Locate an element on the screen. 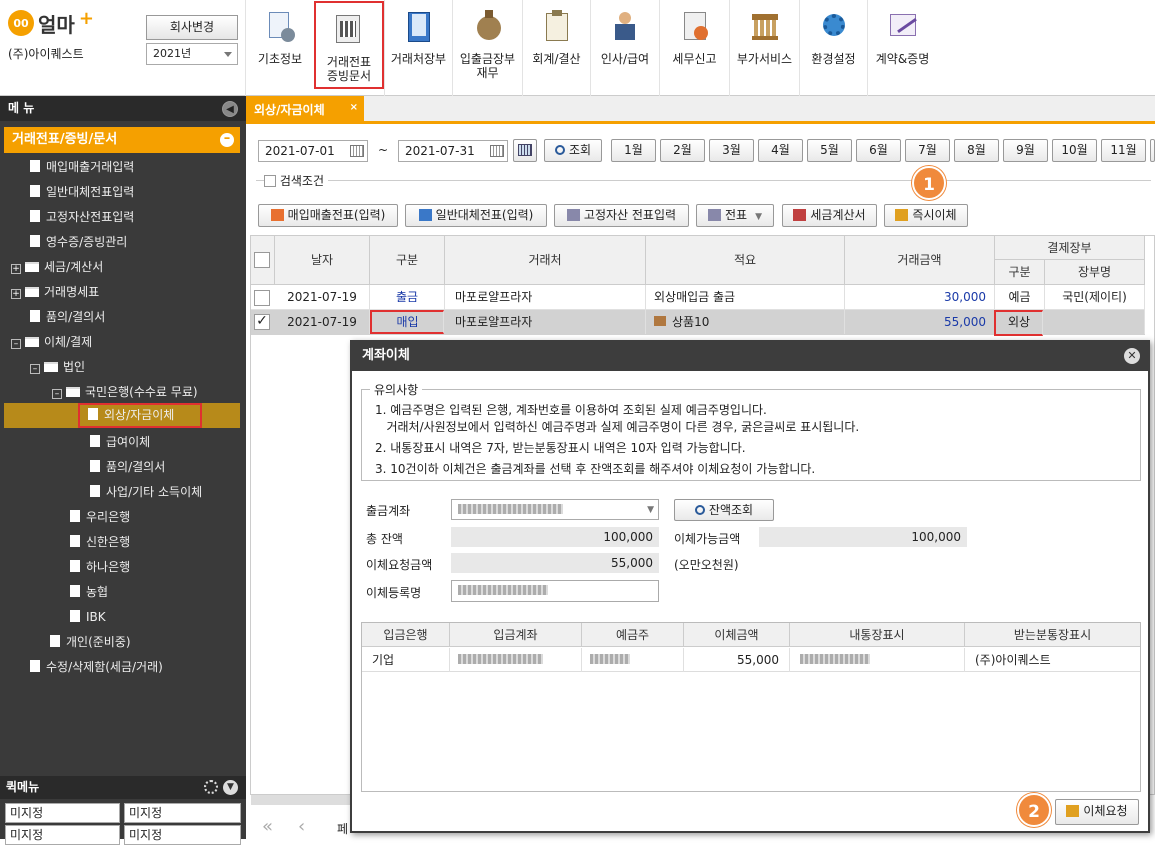 The image size is (1155, 845). menu-voucher: 거래전표 증빙문서 is located at coordinates (349, 45).